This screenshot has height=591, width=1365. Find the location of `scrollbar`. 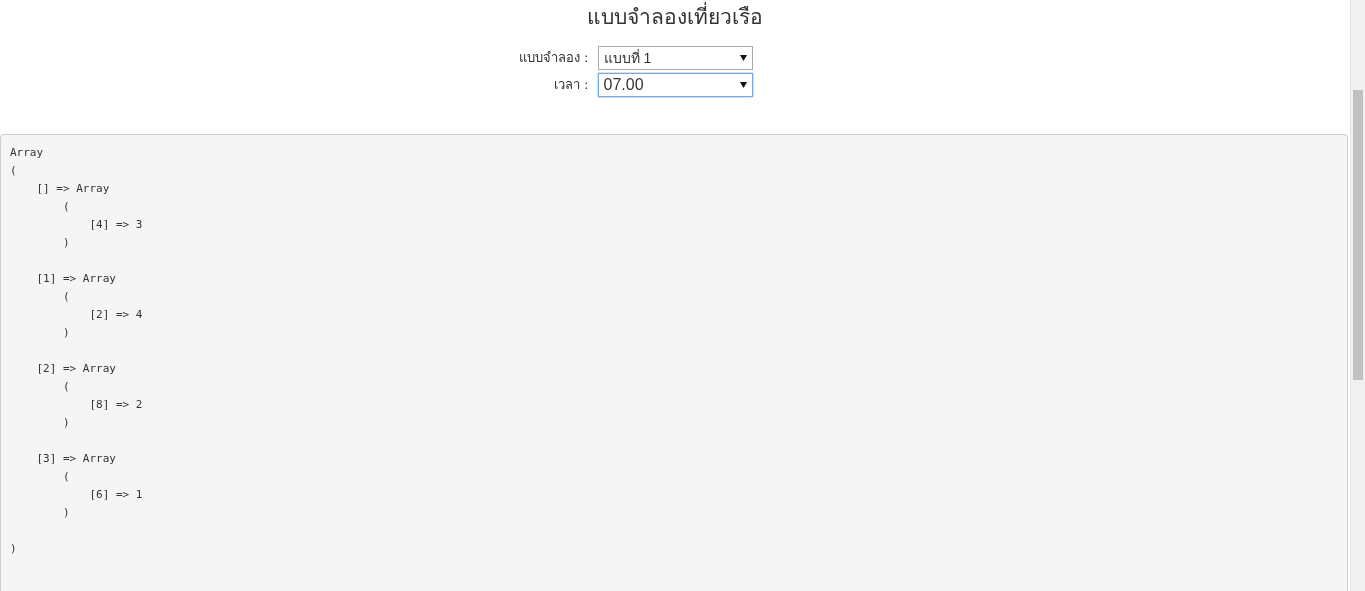

scrollbar is located at coordinates (1357, 295).